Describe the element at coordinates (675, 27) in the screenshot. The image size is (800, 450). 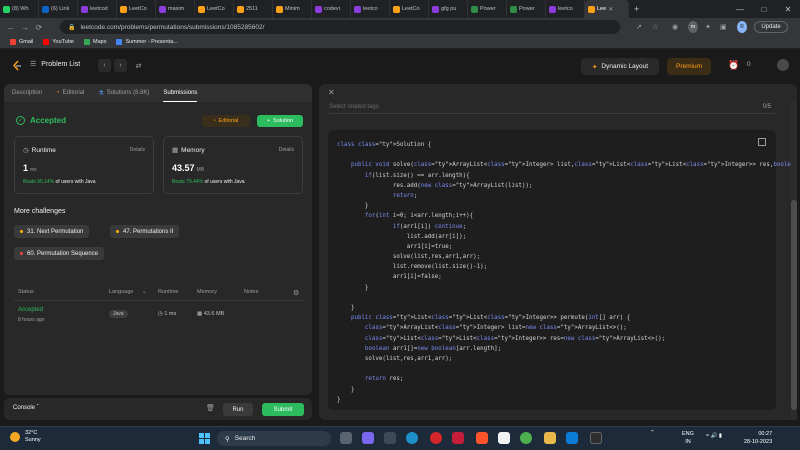
I see `camera-icon: ◉` at that location.